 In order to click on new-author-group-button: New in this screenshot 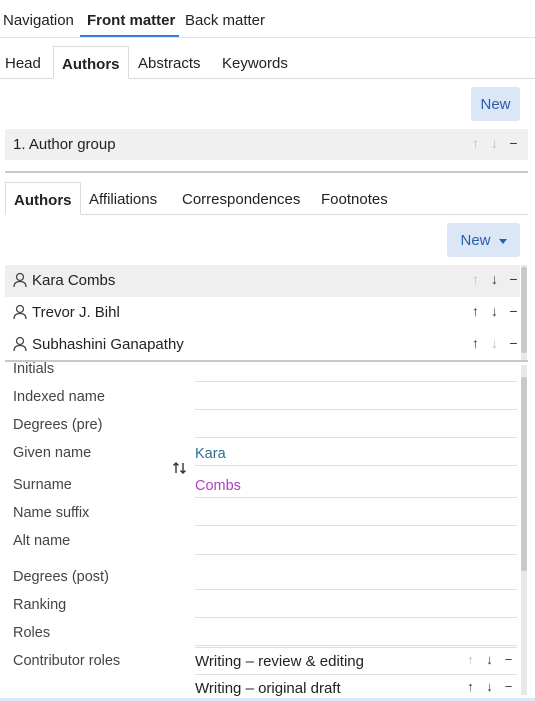, I will do `click(495, 104)`.